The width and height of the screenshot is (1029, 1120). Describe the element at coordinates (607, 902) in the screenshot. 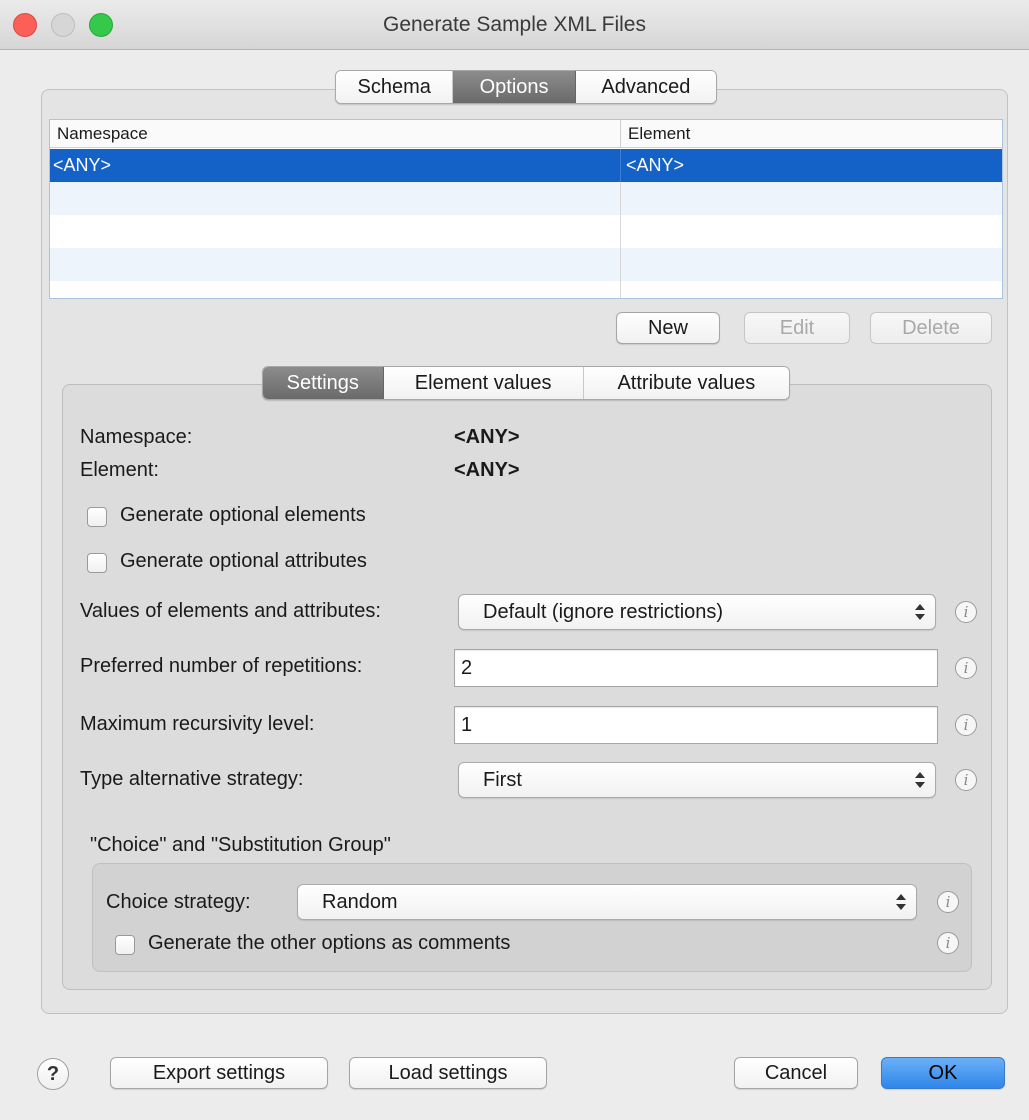

I see `choice-strategy-select: Random` at that location.